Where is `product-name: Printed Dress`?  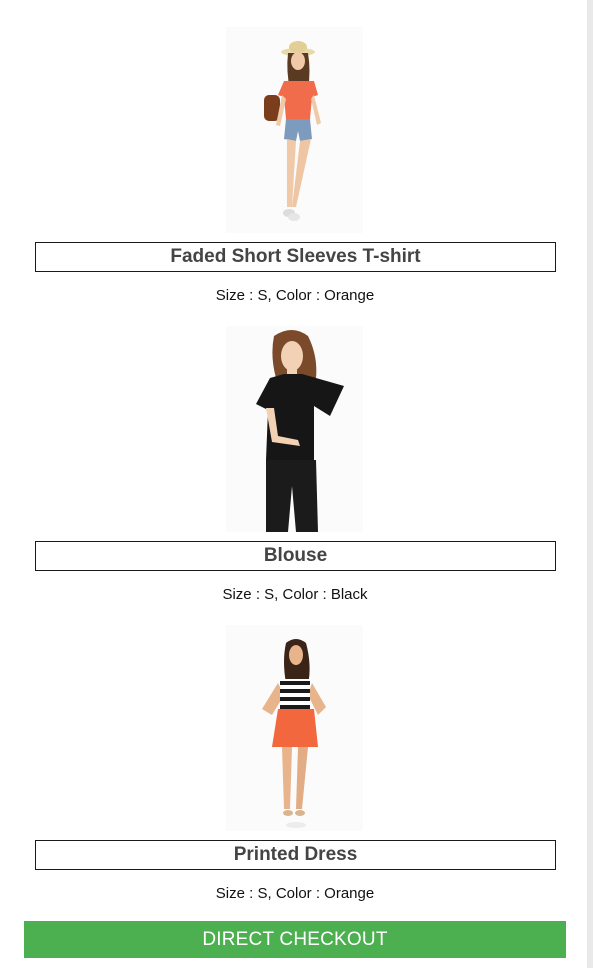 product-name: Printed Dress is located at coordinates (295, 855).